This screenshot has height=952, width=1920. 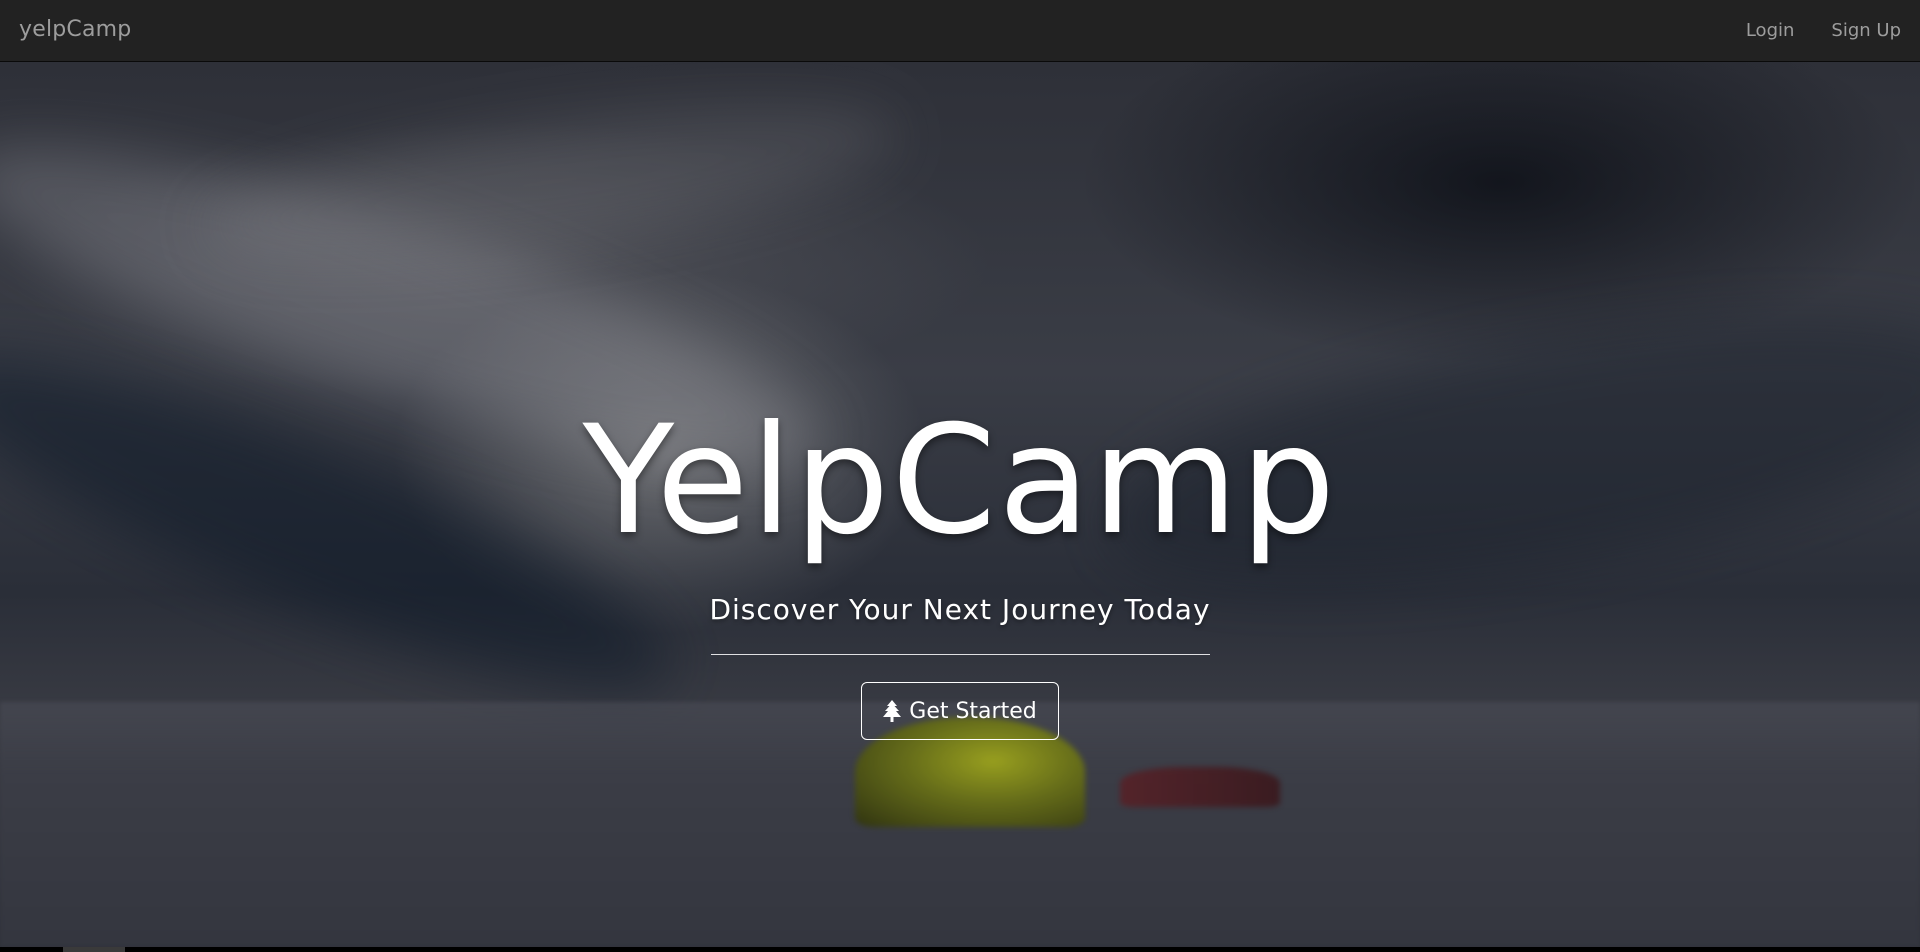 What do you see at coordinates (960, 609) in the screenshot?
I see `hero-subtitle: Discover Your Next Journey Today` at bounding box center [960, 609].